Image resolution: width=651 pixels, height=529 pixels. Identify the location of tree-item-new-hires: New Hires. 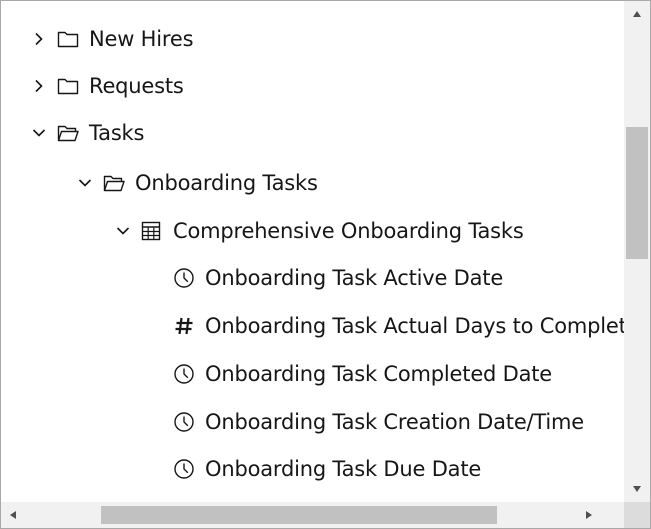
(112, 39).